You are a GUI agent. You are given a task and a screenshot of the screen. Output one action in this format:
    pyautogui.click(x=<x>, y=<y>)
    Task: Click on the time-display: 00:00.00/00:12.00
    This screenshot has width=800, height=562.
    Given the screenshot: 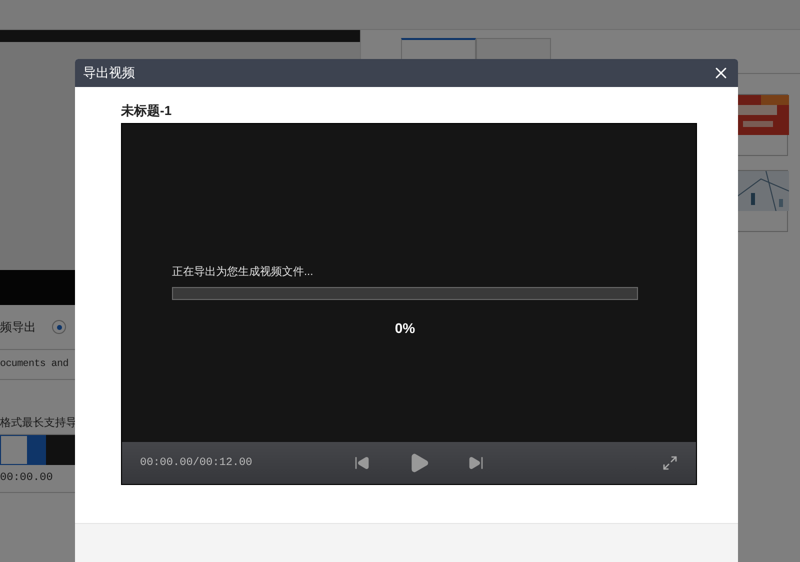 What is the action you would take?
    pyautogui.click(x=197, y=463)
    